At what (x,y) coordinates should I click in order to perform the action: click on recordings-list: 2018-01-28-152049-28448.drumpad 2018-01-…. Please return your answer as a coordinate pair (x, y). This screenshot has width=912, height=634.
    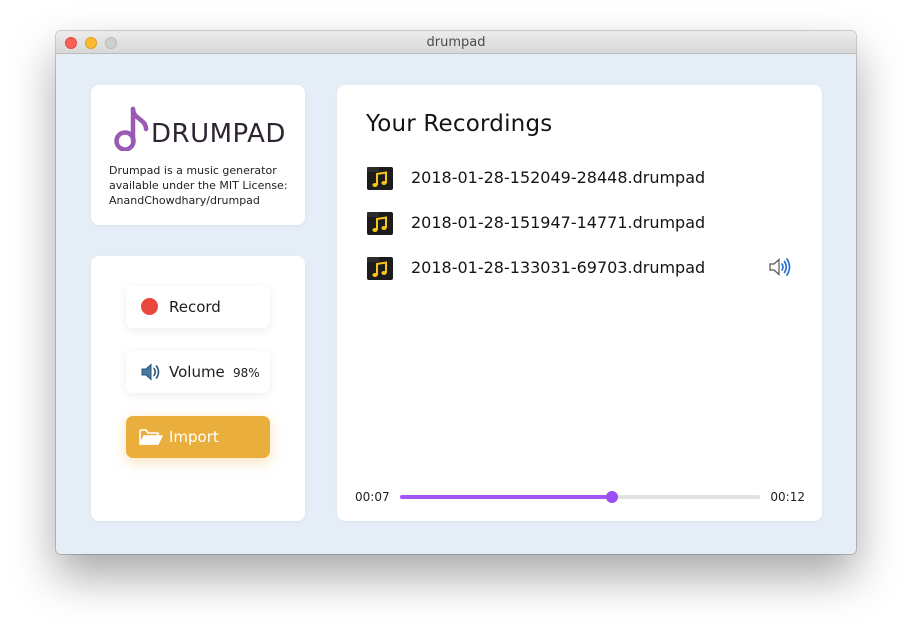
    Looking at the image, I should click on (581, 232).